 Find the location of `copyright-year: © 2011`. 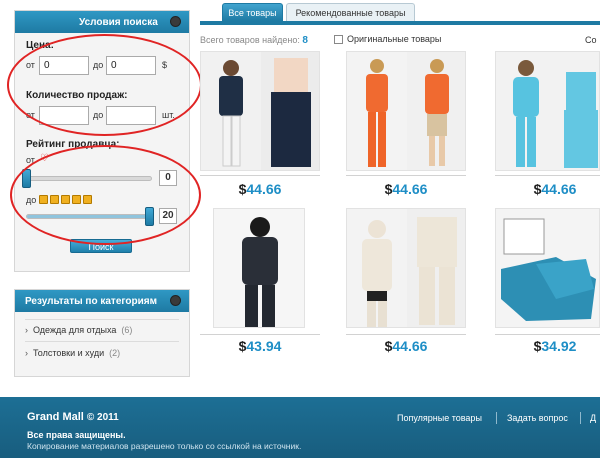

copyright-year: © 2011 is located at coordinates (102, 417).